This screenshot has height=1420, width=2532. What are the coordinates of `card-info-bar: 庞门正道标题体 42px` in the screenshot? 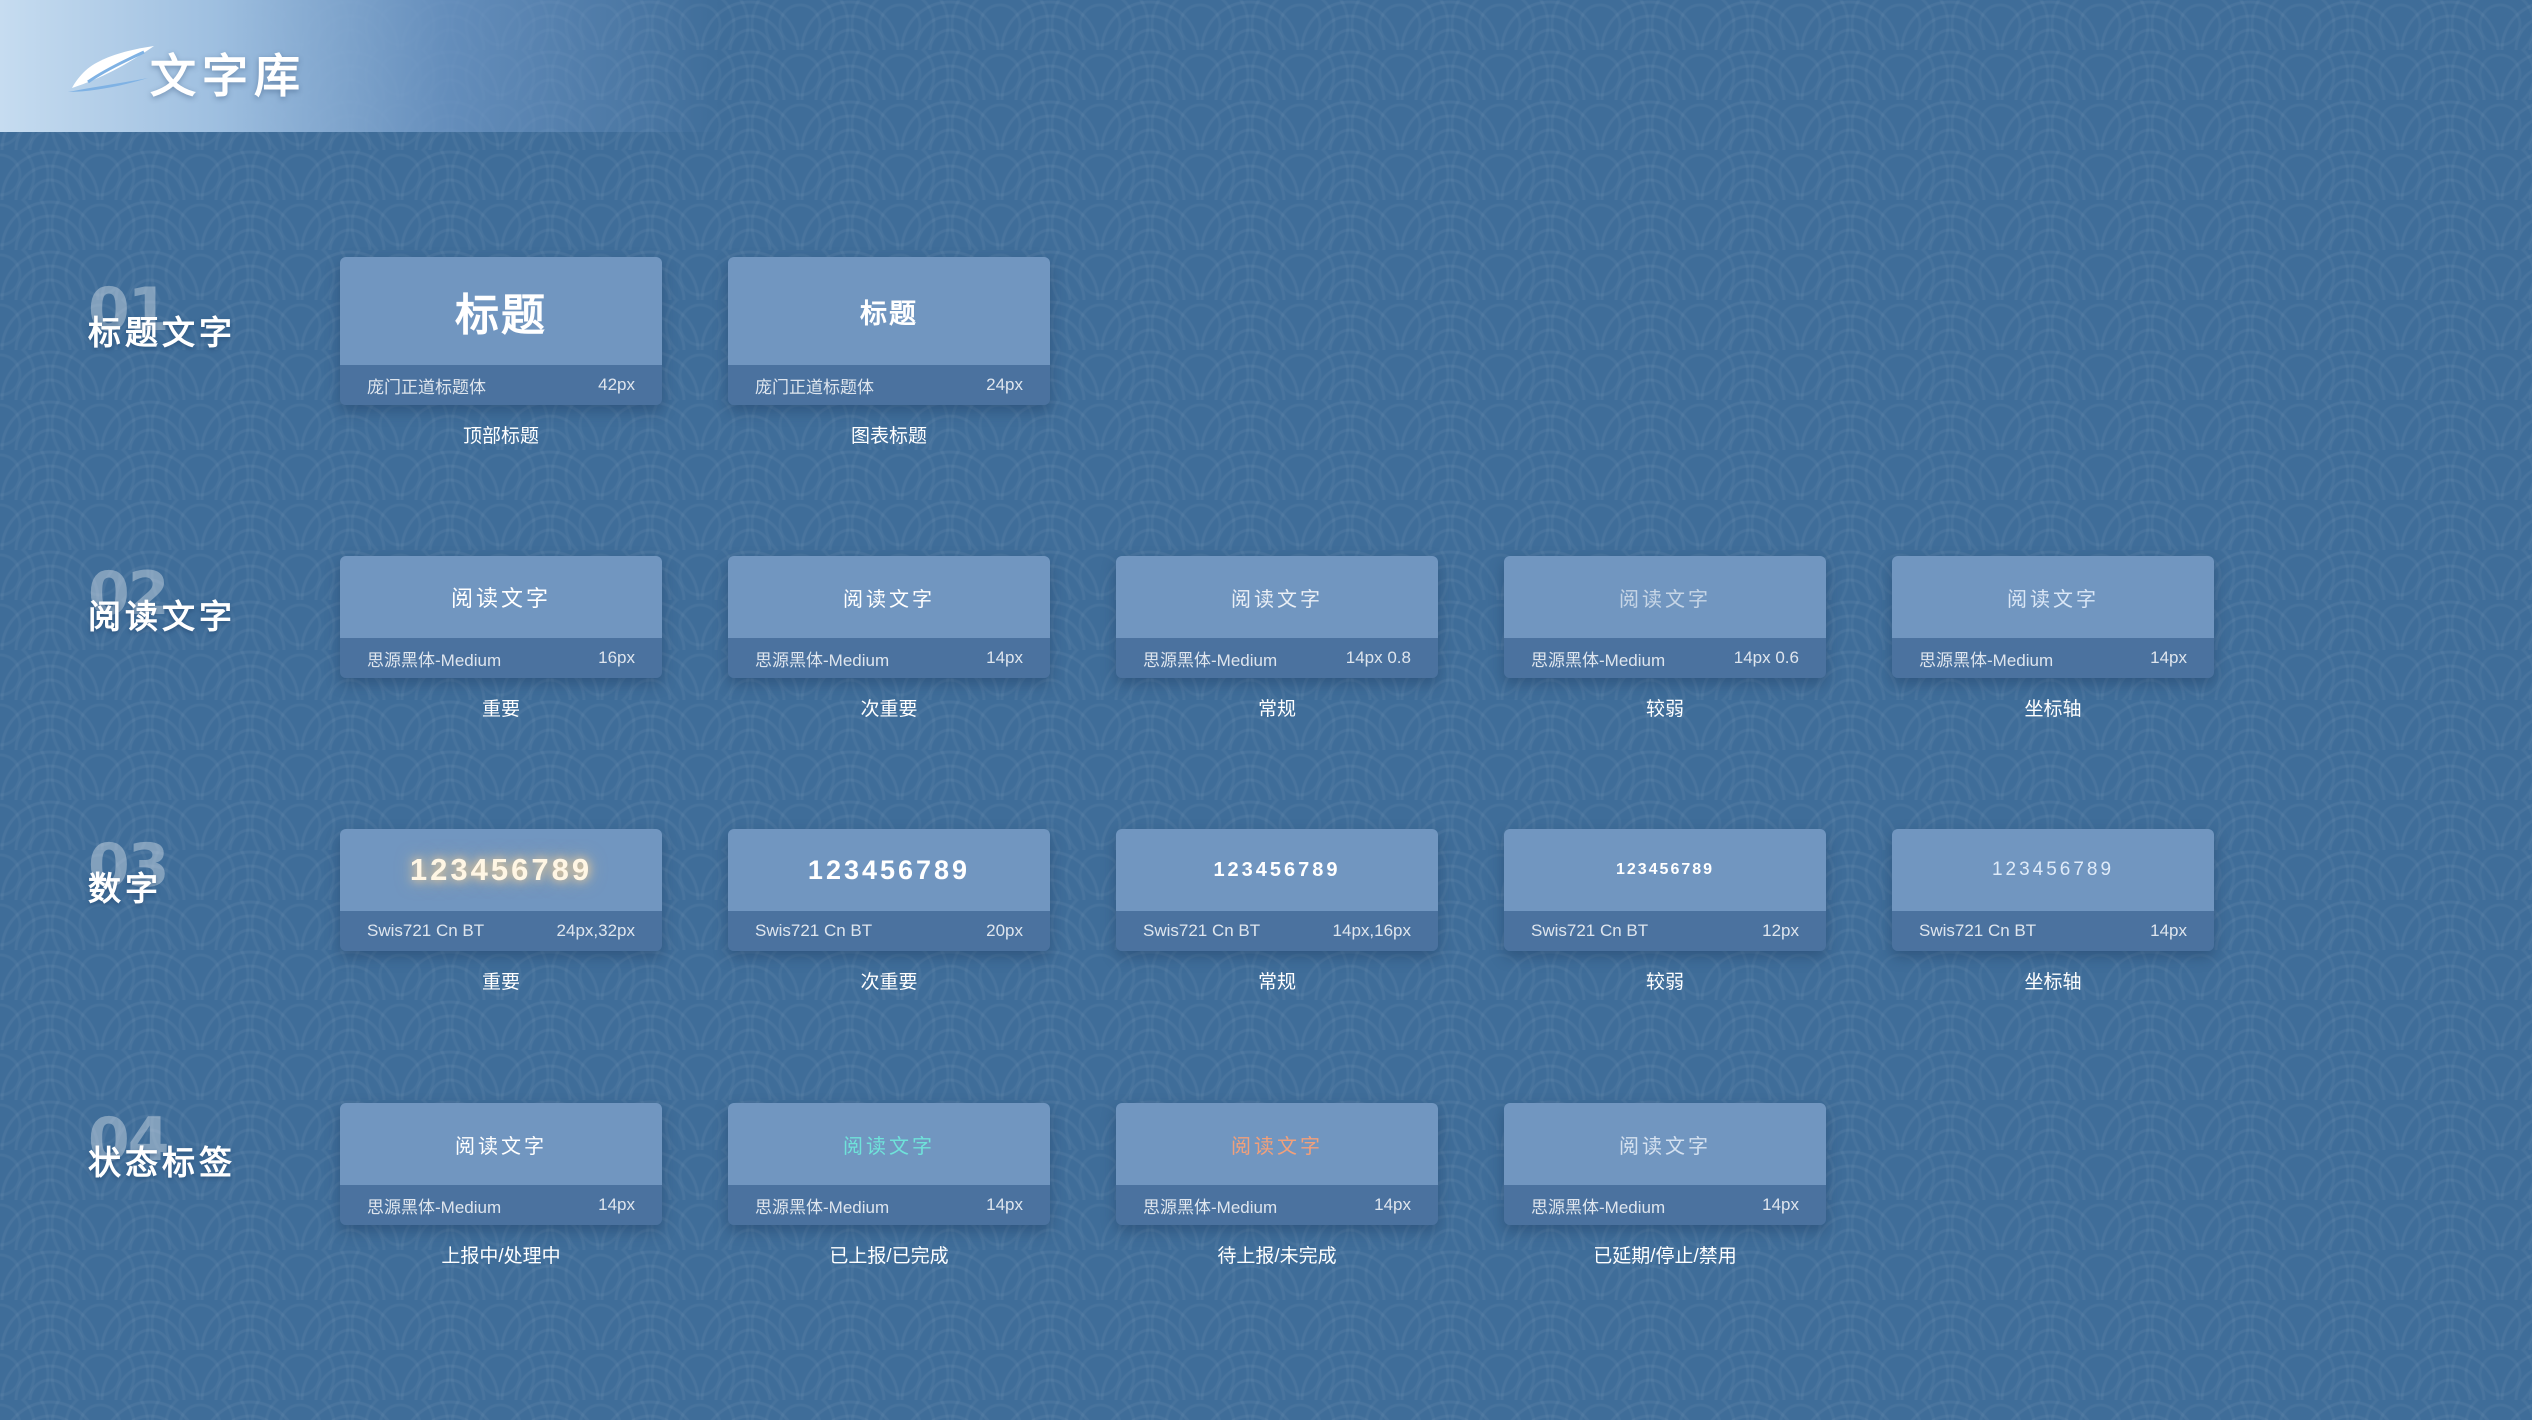 It's located at (501, 385).